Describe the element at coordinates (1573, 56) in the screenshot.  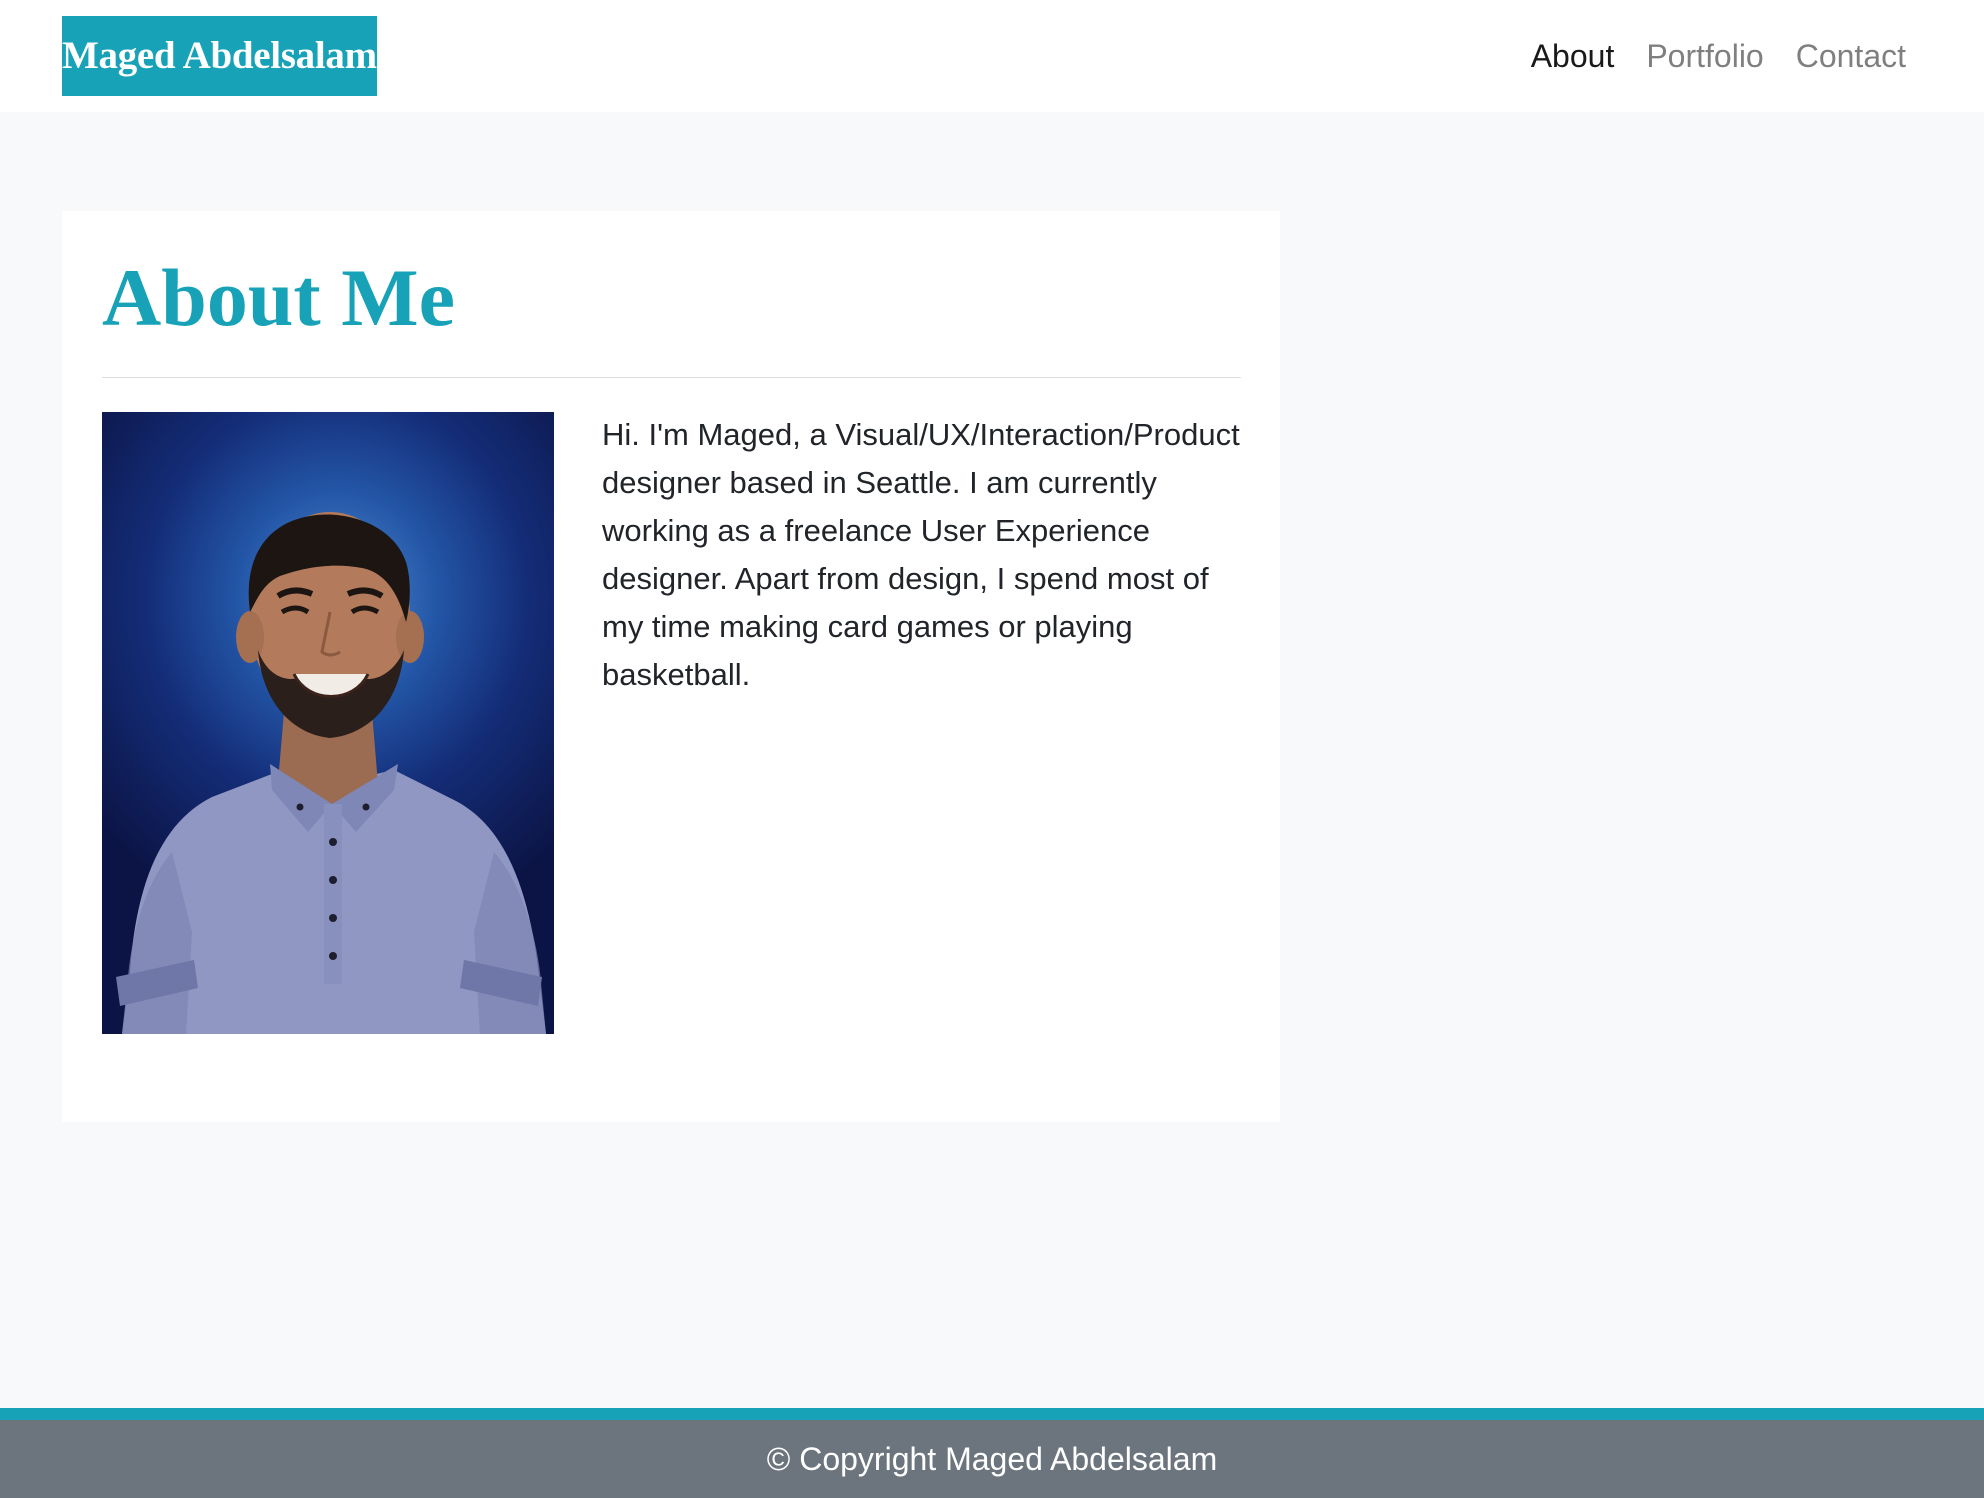
I see `nav-link-about: About` at that location.